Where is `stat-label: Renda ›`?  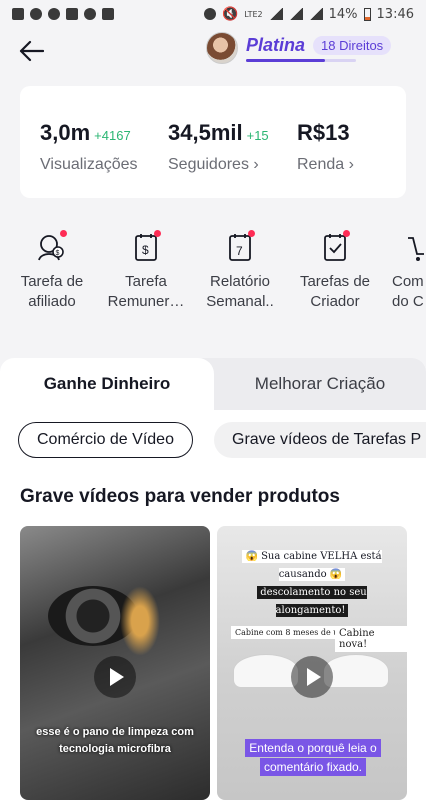
stat-label: Renda › is located at coordinates (325, 164).